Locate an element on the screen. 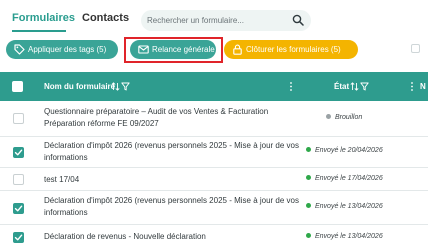 This screenshot has height=250, width=428. search-box is located at coordinates (226, 20).